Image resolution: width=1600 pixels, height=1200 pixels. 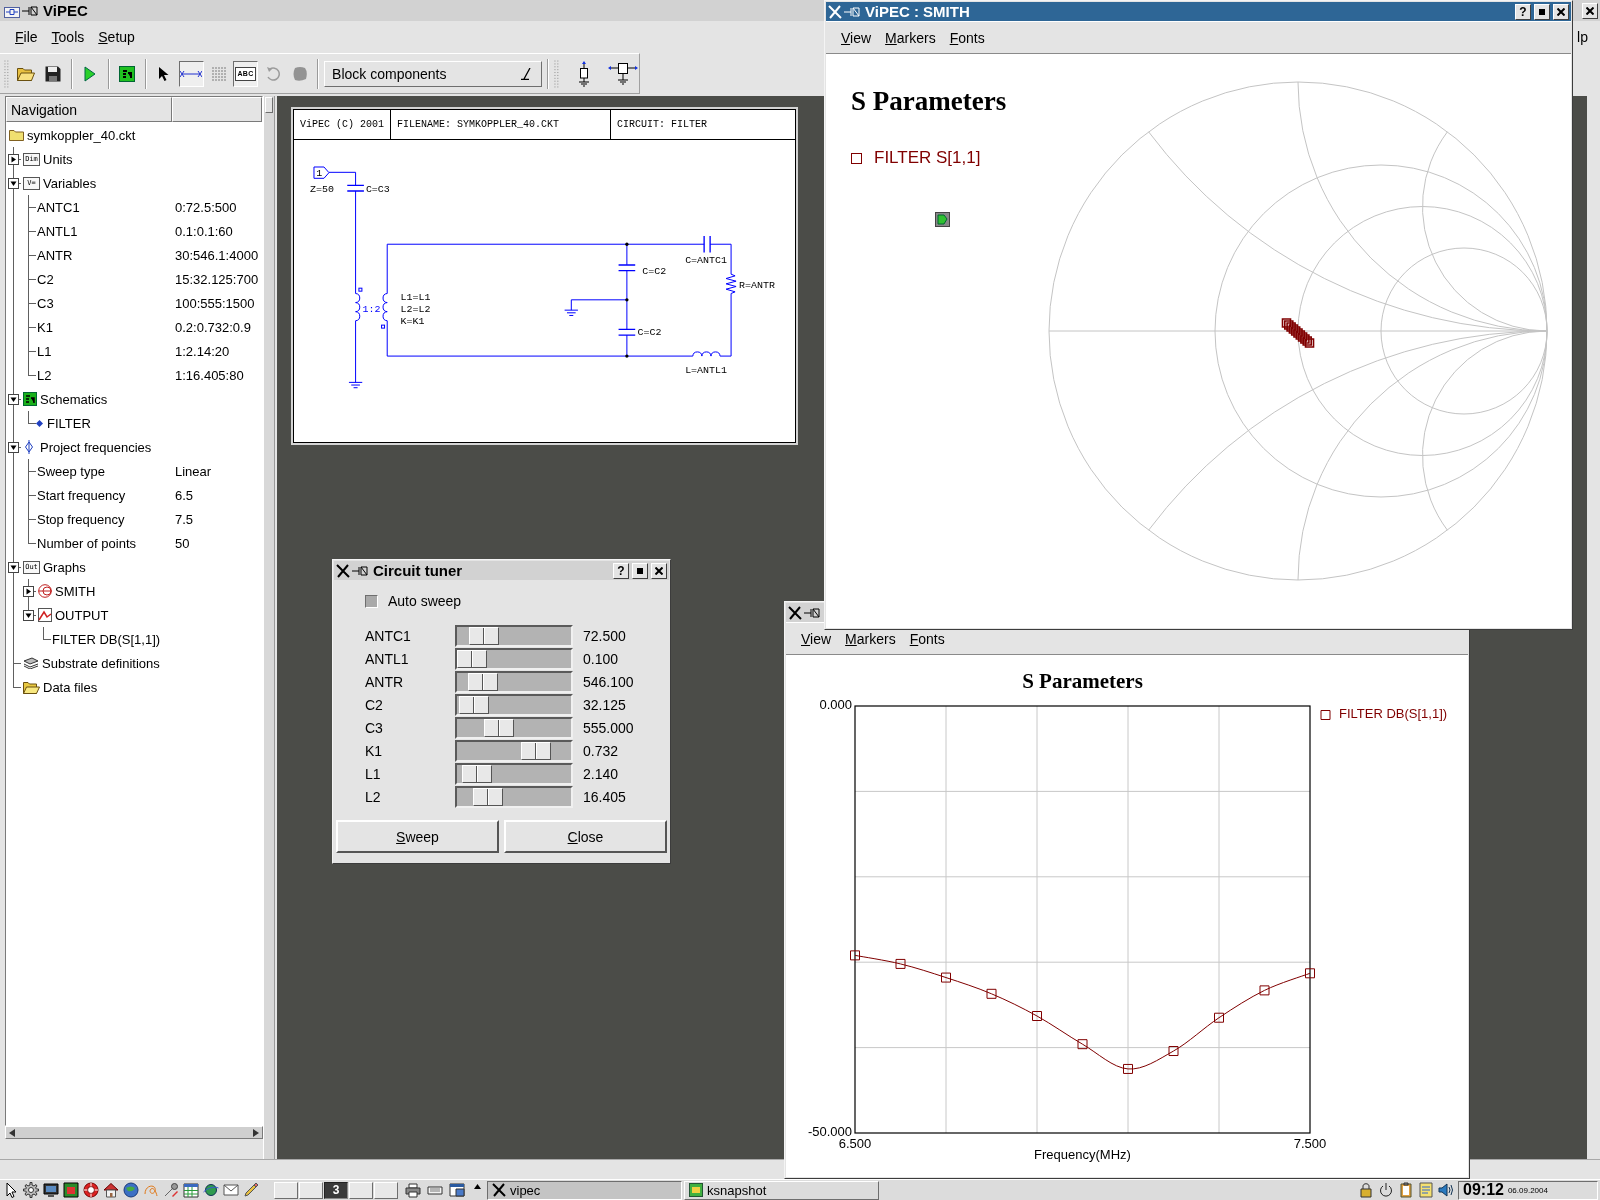 What do you see at coordinates (1582, 37) in the screenshot?
I see `menu-item: lp` at bounding box center [1582, 37].